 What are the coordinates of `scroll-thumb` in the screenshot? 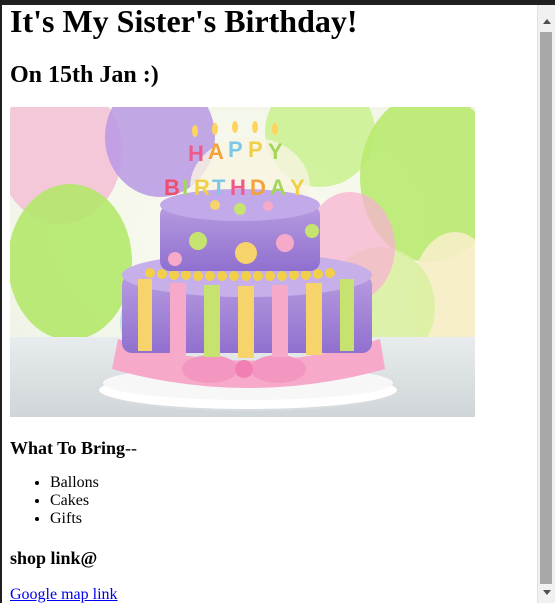 It's located at (546, 308).